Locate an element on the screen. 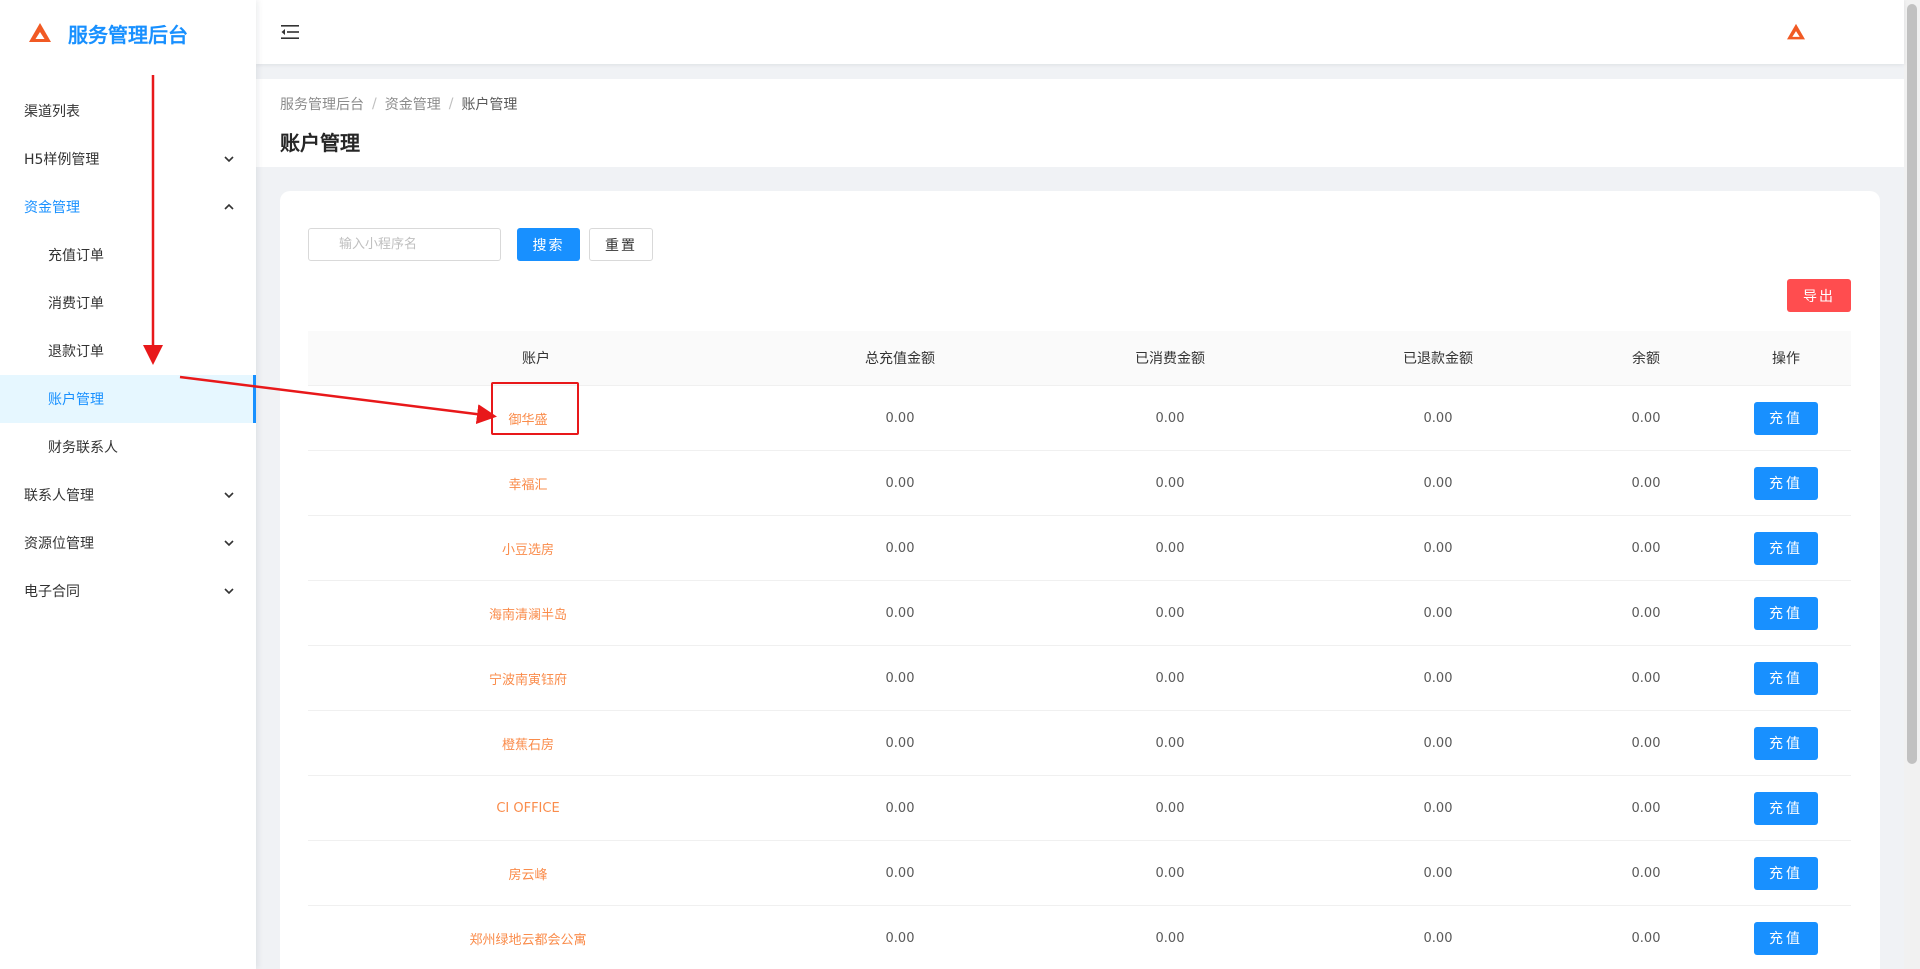 The image size is (1920, 969). account-link: 御华盛 is located at coordinates (527, 418).